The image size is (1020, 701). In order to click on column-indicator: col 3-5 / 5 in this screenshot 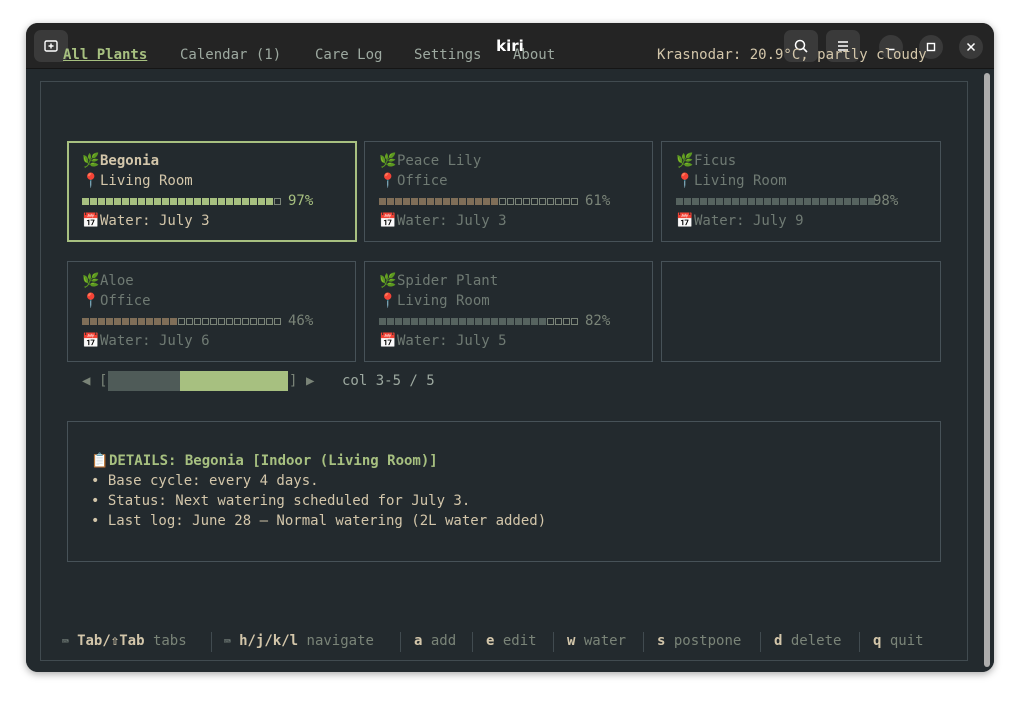, I will do `click(388, 381)`.